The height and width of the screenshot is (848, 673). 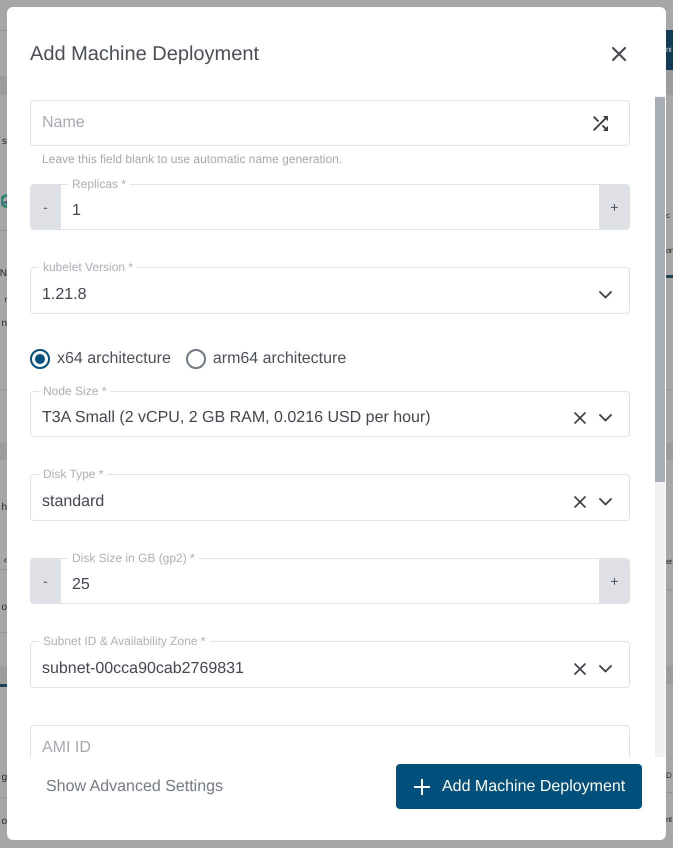 What do you see at coordinates (669, 50) in the screenshot?
I see `background-button: ni` at bounding box center [669, 50].